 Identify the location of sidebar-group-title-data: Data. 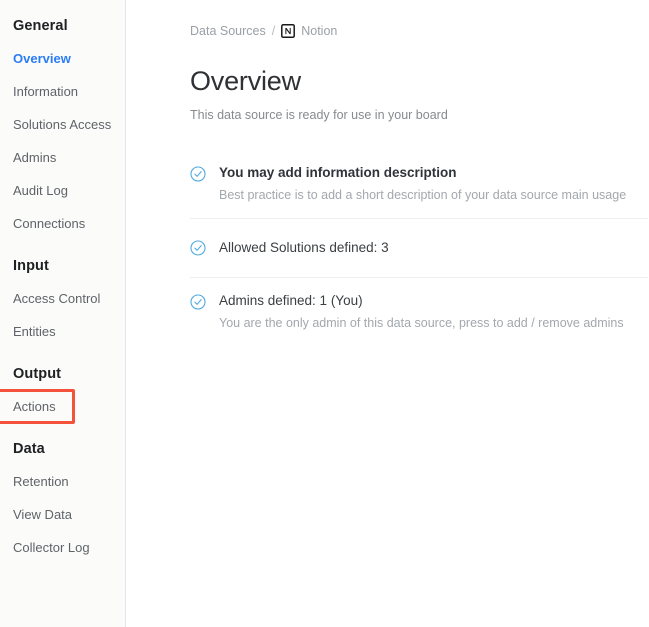
(29, 449).